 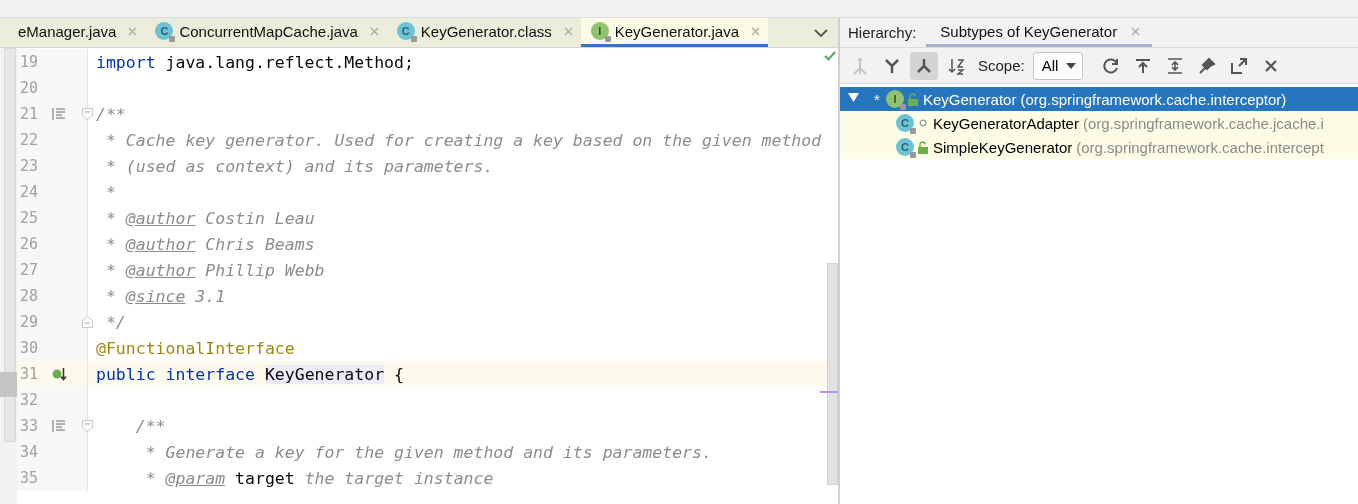 What do you see at coordinates (30, 62) in the screenshot?
I see `line-number: 19` at bounding box center [30, 62].